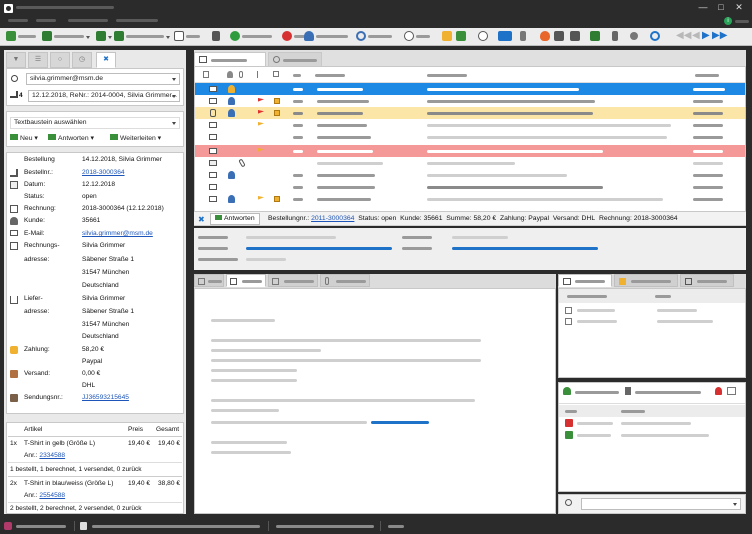  Describe the element at coordinates (16, 60) in the screenshot. I see `tab-filter: ▼` at that location.